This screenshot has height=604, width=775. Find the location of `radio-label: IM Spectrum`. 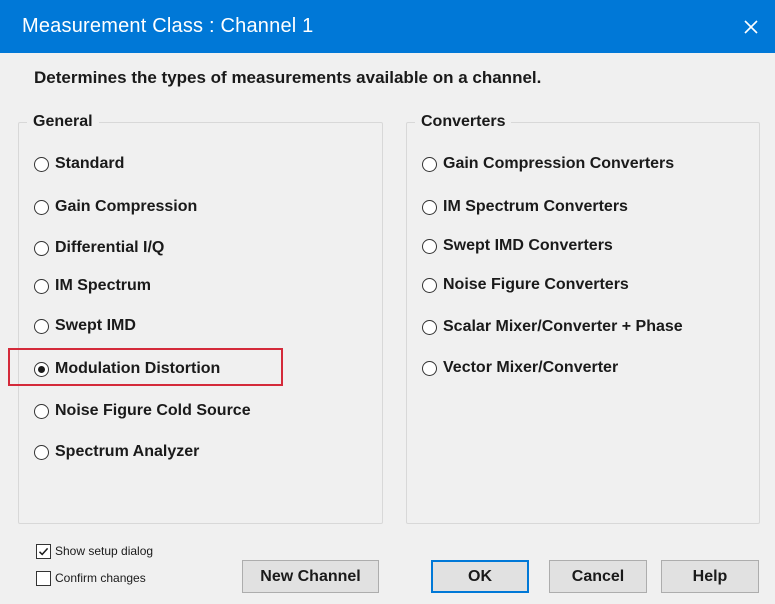

radio-label: IM Spectrum is located at coordinates (103, 285).